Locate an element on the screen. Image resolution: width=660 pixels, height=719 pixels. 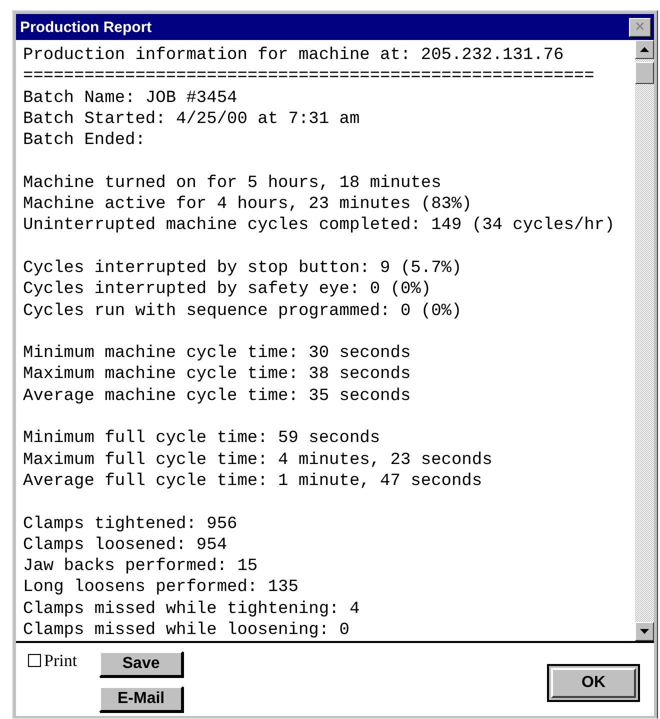
report-line: Clamps missed while loosening: 0 is located at coordinates (186, 630).